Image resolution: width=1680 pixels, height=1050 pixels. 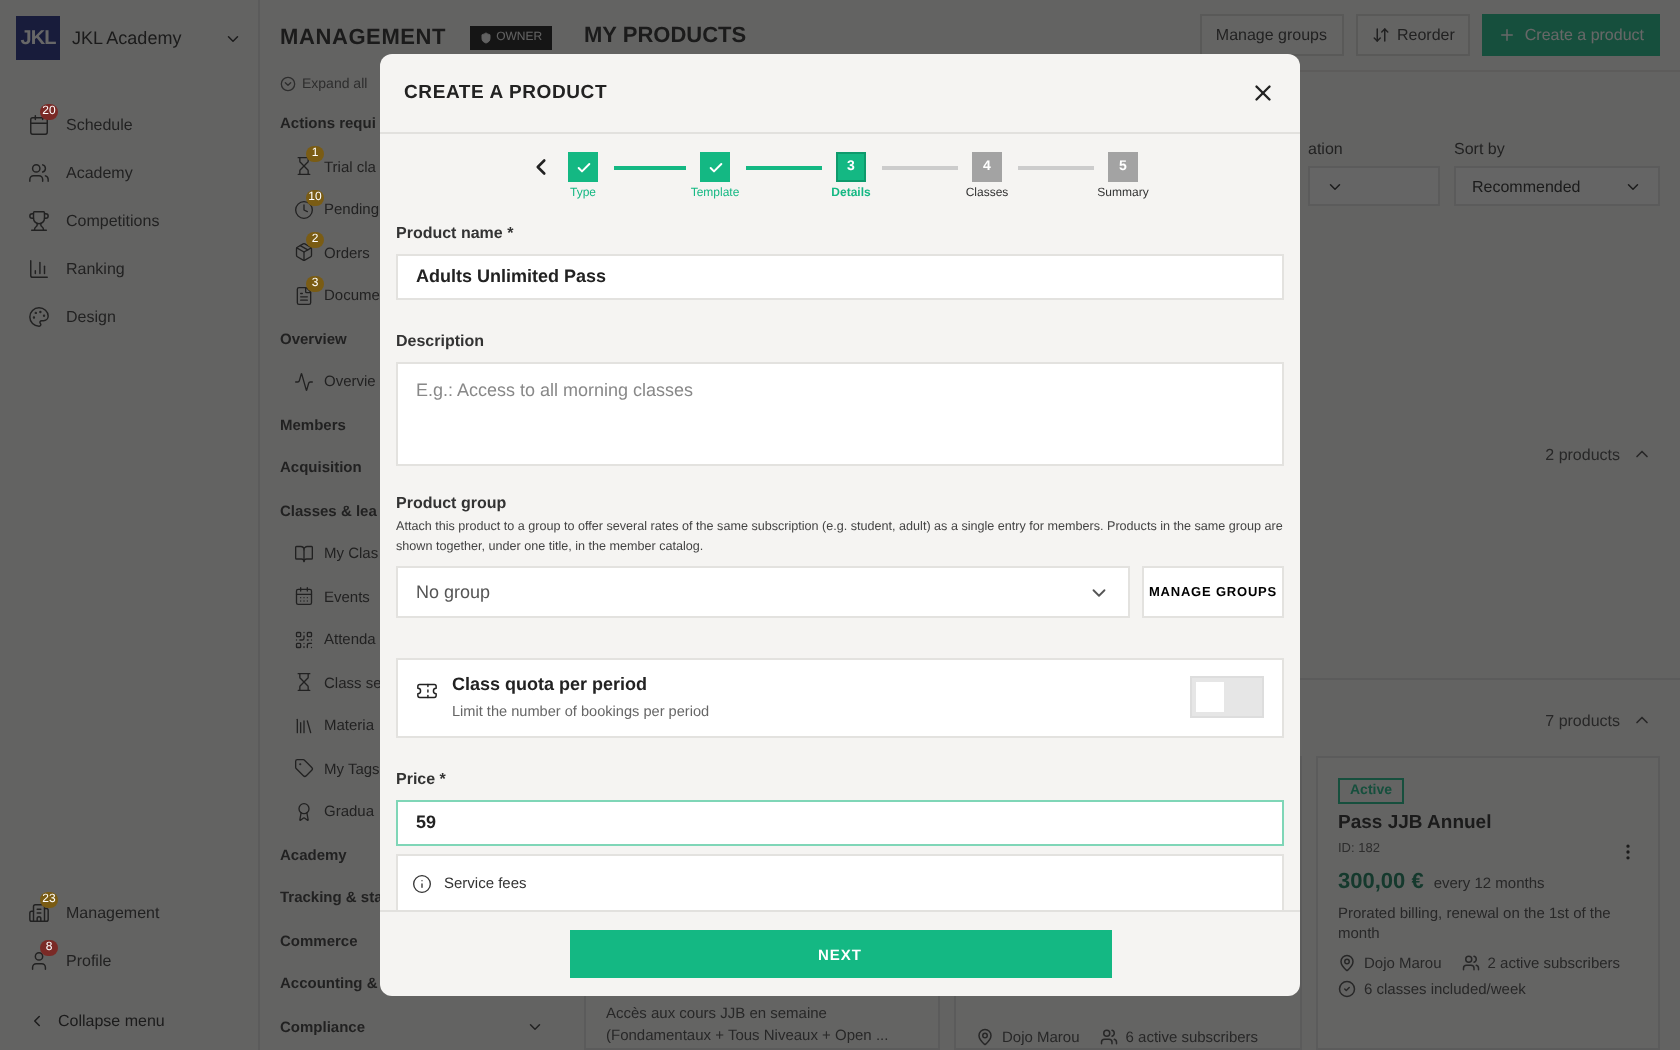 I want to click on filter-label: ation, so click(x=1326, y=150).